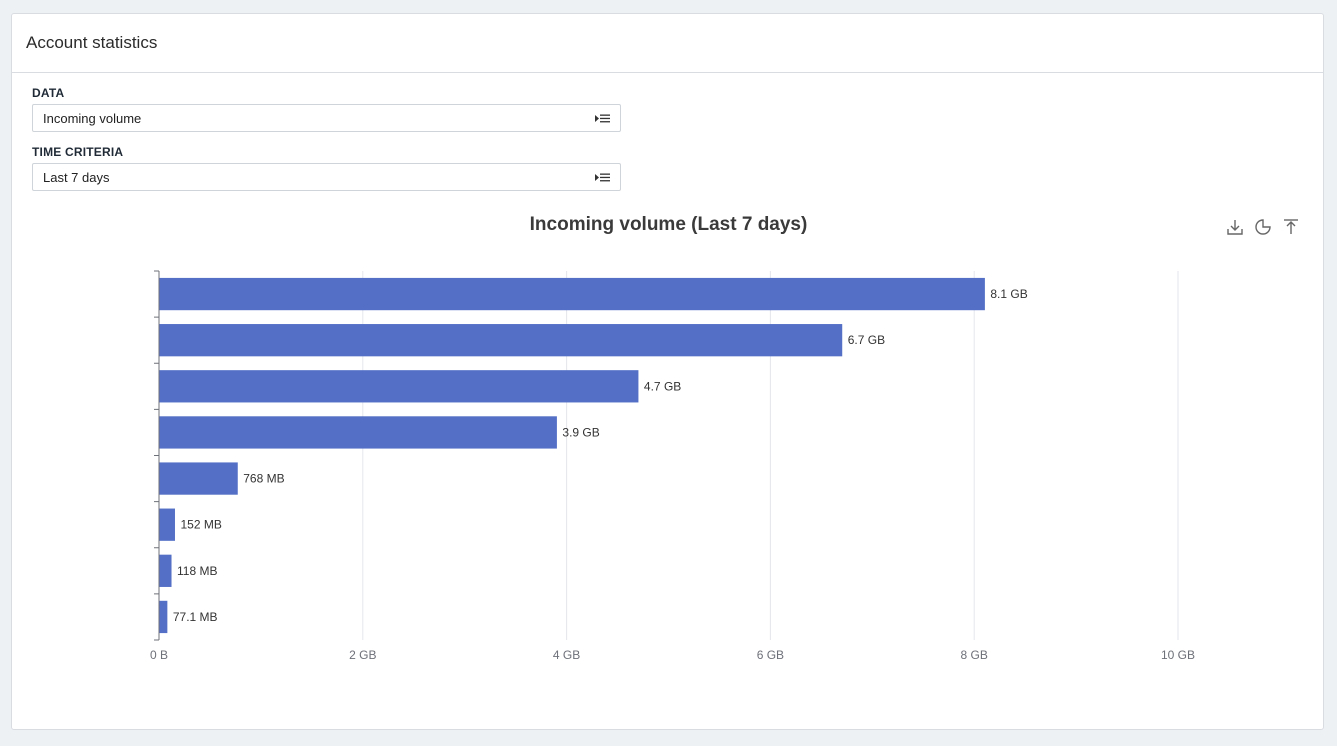 The image size is (1337, 746). I want to click on x-tick-label: 6 GB, so click(770, 655).